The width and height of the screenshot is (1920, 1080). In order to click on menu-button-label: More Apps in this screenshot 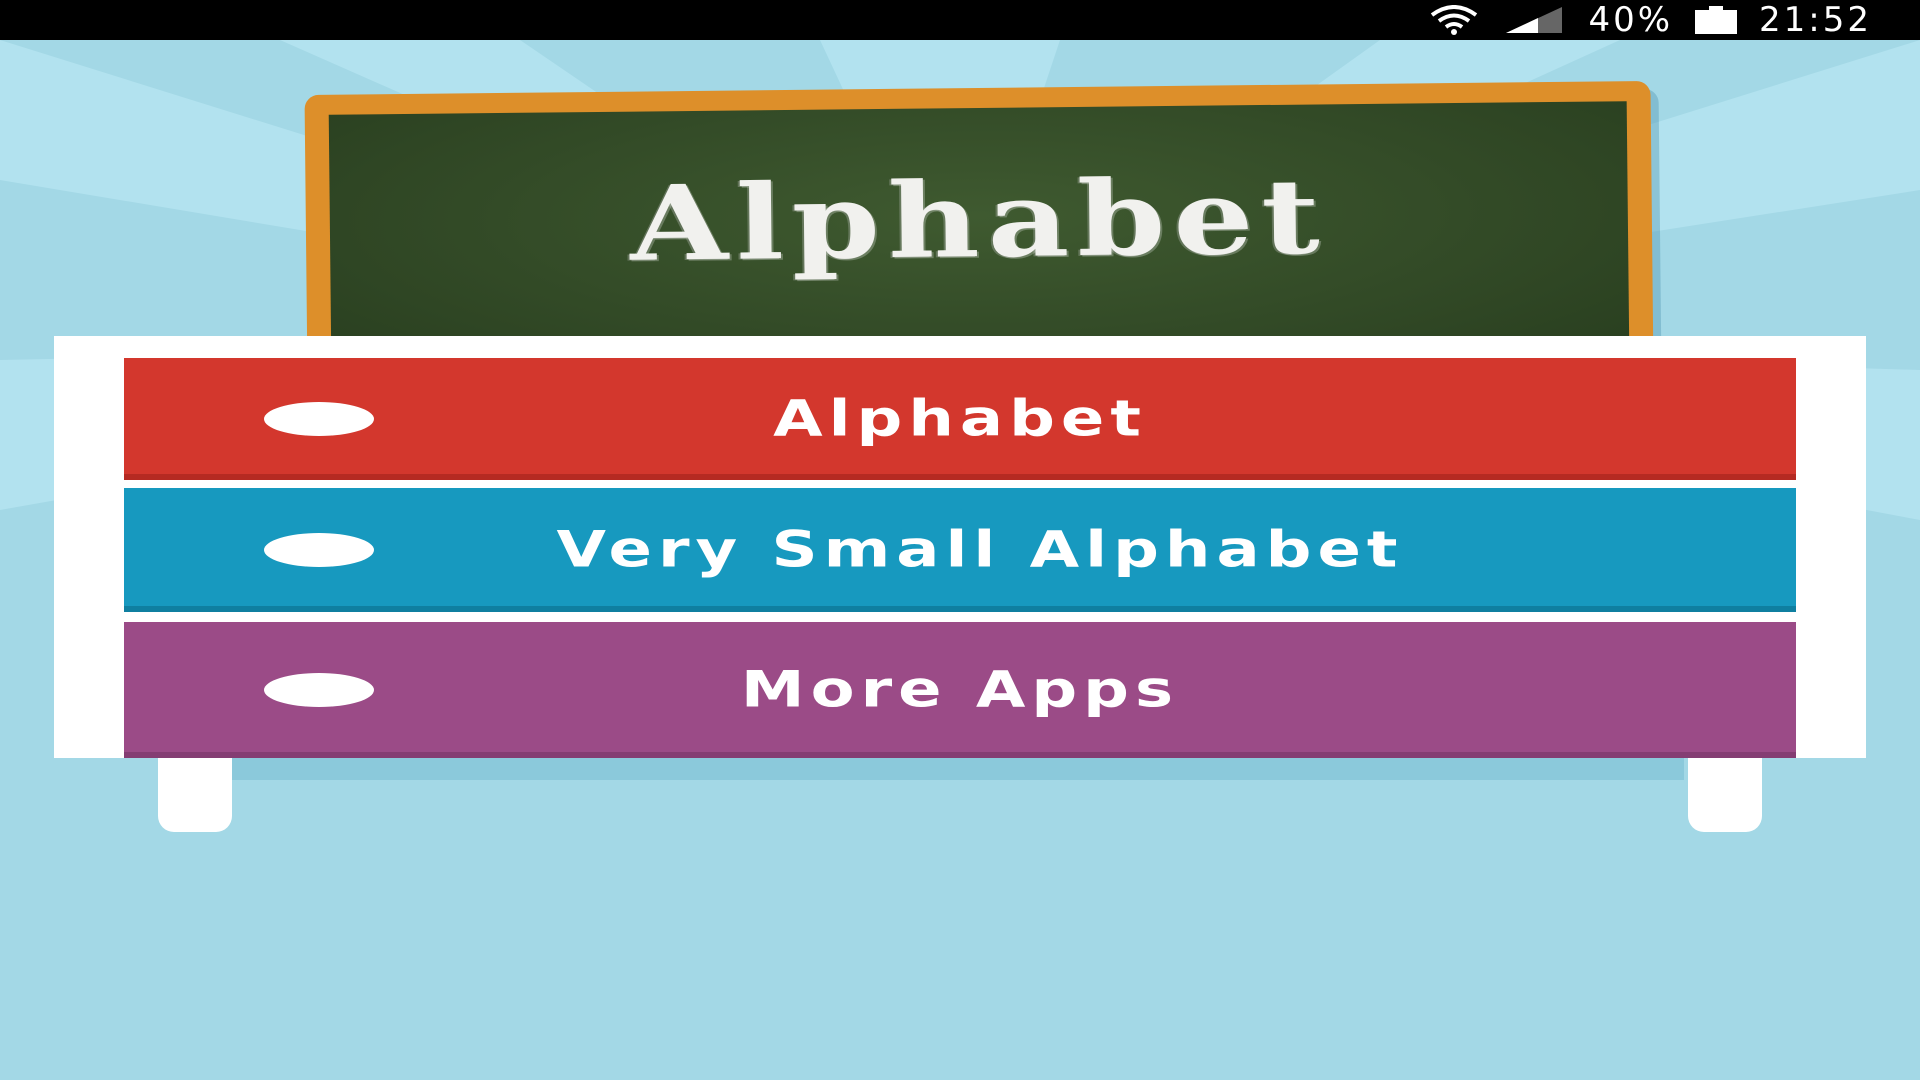, I will do `click(960, 690)`.